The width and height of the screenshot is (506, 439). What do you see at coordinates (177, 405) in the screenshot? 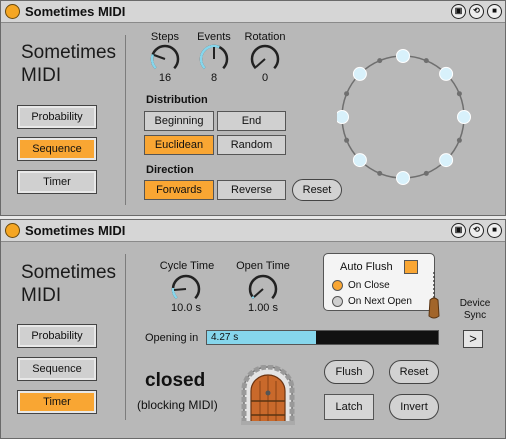
I see `gate-state-subtext: (blocking MIDI)` at bounding box center [177, 405].